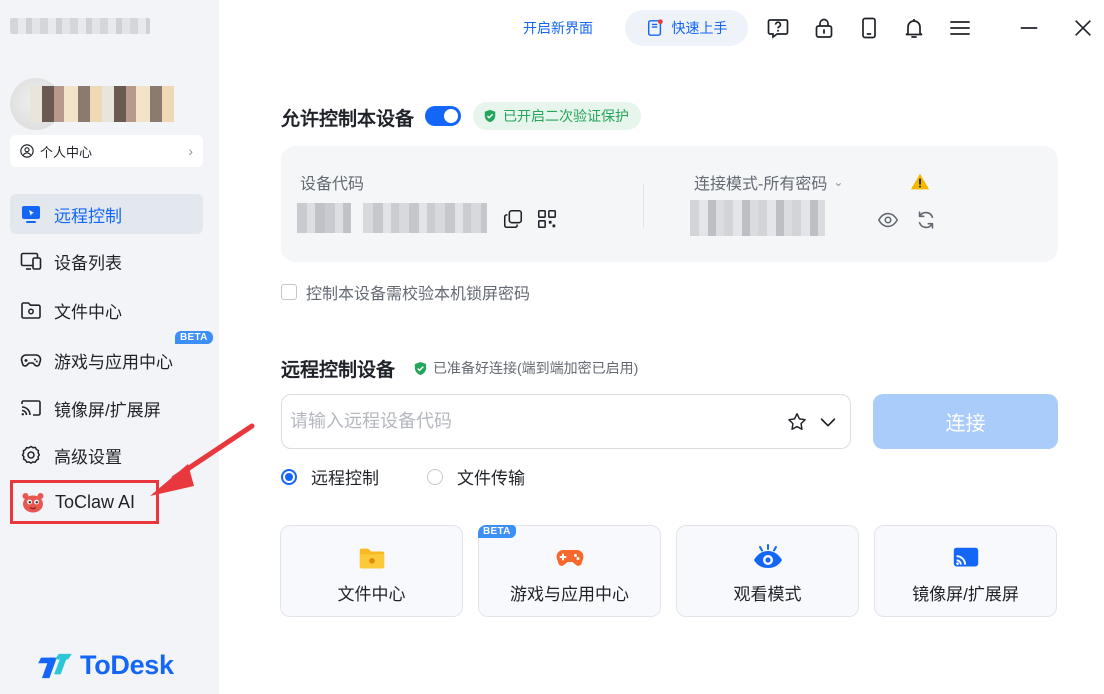  Describe the element at coordinates (566, 116) in the screenshot. I see `two-factor-label: 已开启二次验证保护` at that location.